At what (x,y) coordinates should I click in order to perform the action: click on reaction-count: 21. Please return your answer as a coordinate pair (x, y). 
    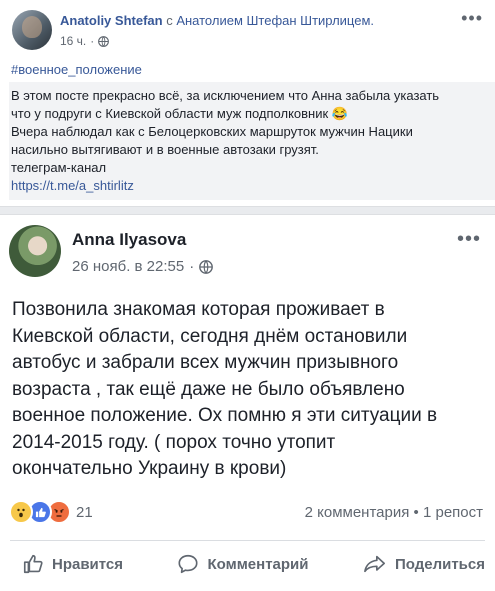
    Looking at the image, I should click on (84, 512).